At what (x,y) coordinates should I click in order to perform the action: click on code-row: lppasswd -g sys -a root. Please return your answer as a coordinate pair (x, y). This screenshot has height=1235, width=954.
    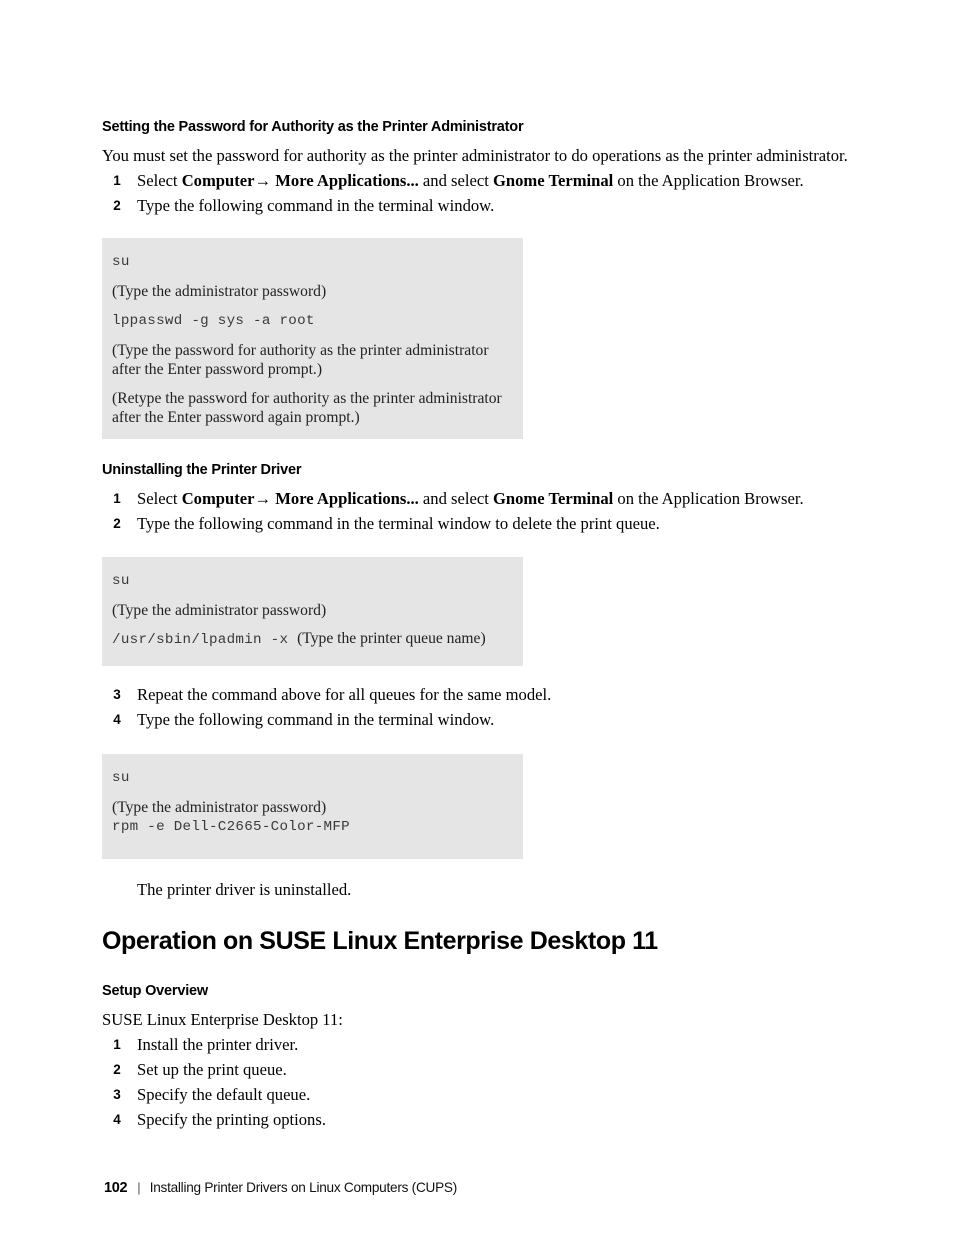
    Looking at the image, I should click on (312, 321).